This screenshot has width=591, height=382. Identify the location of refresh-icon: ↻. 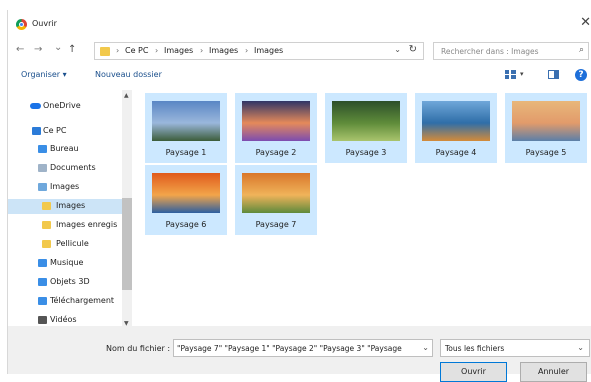
(413, 49).